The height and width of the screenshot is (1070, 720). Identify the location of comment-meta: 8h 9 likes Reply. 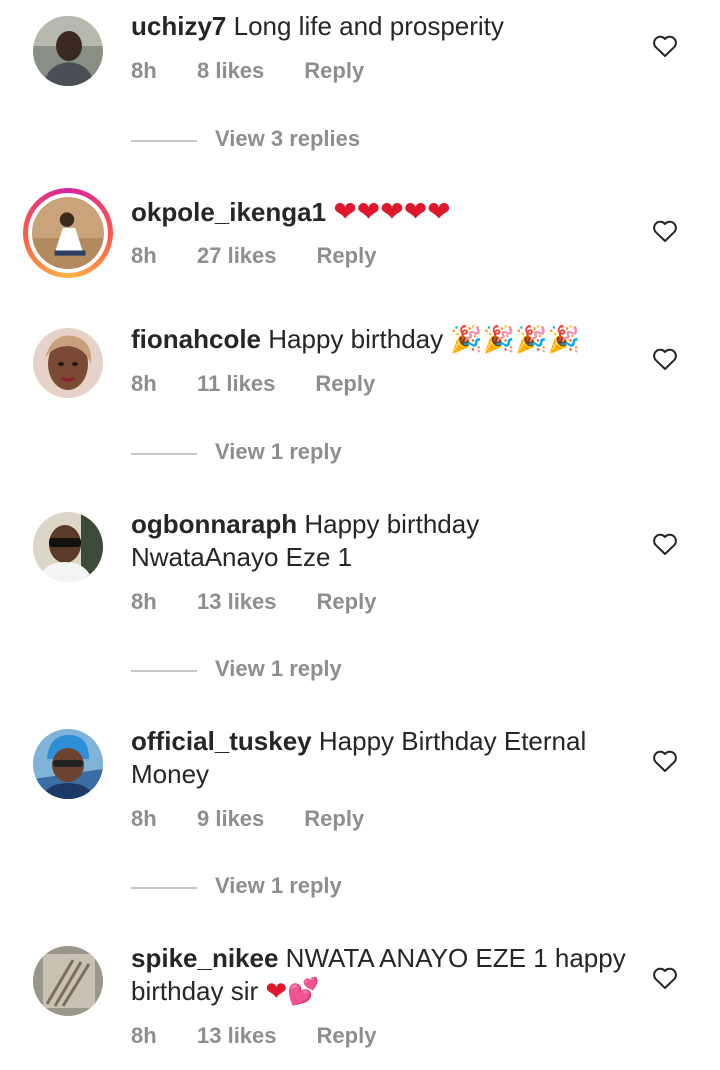
(247, 819).